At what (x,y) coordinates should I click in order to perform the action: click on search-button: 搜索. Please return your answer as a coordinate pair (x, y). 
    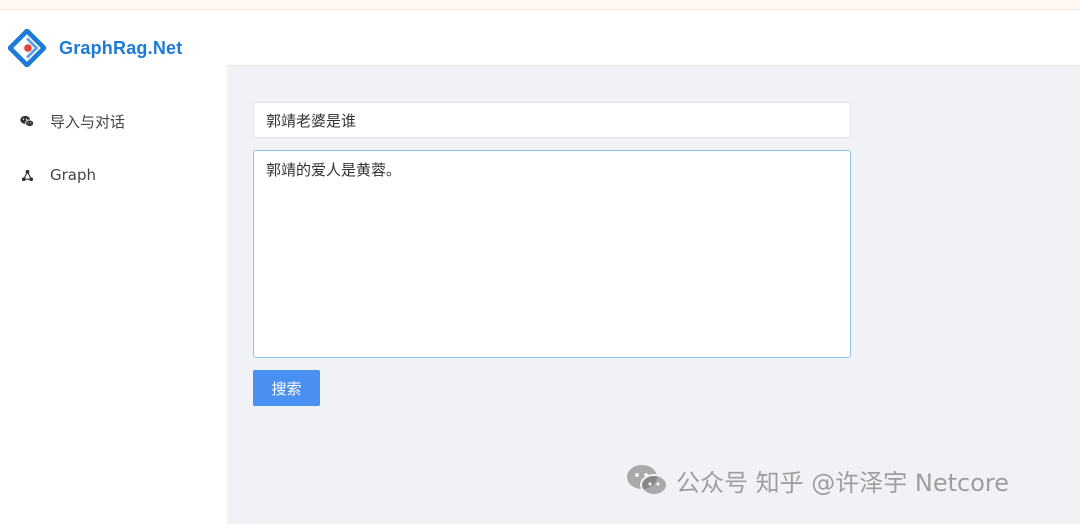
    Looking at the image, I should click on (286, 388).